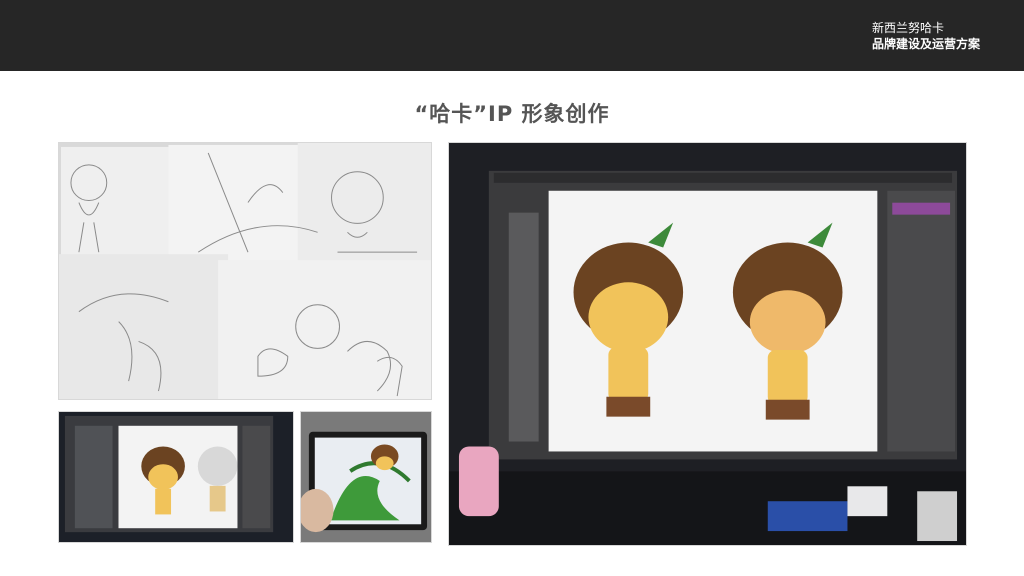  I want to click on monitor-photo-small, so click(176, 477).